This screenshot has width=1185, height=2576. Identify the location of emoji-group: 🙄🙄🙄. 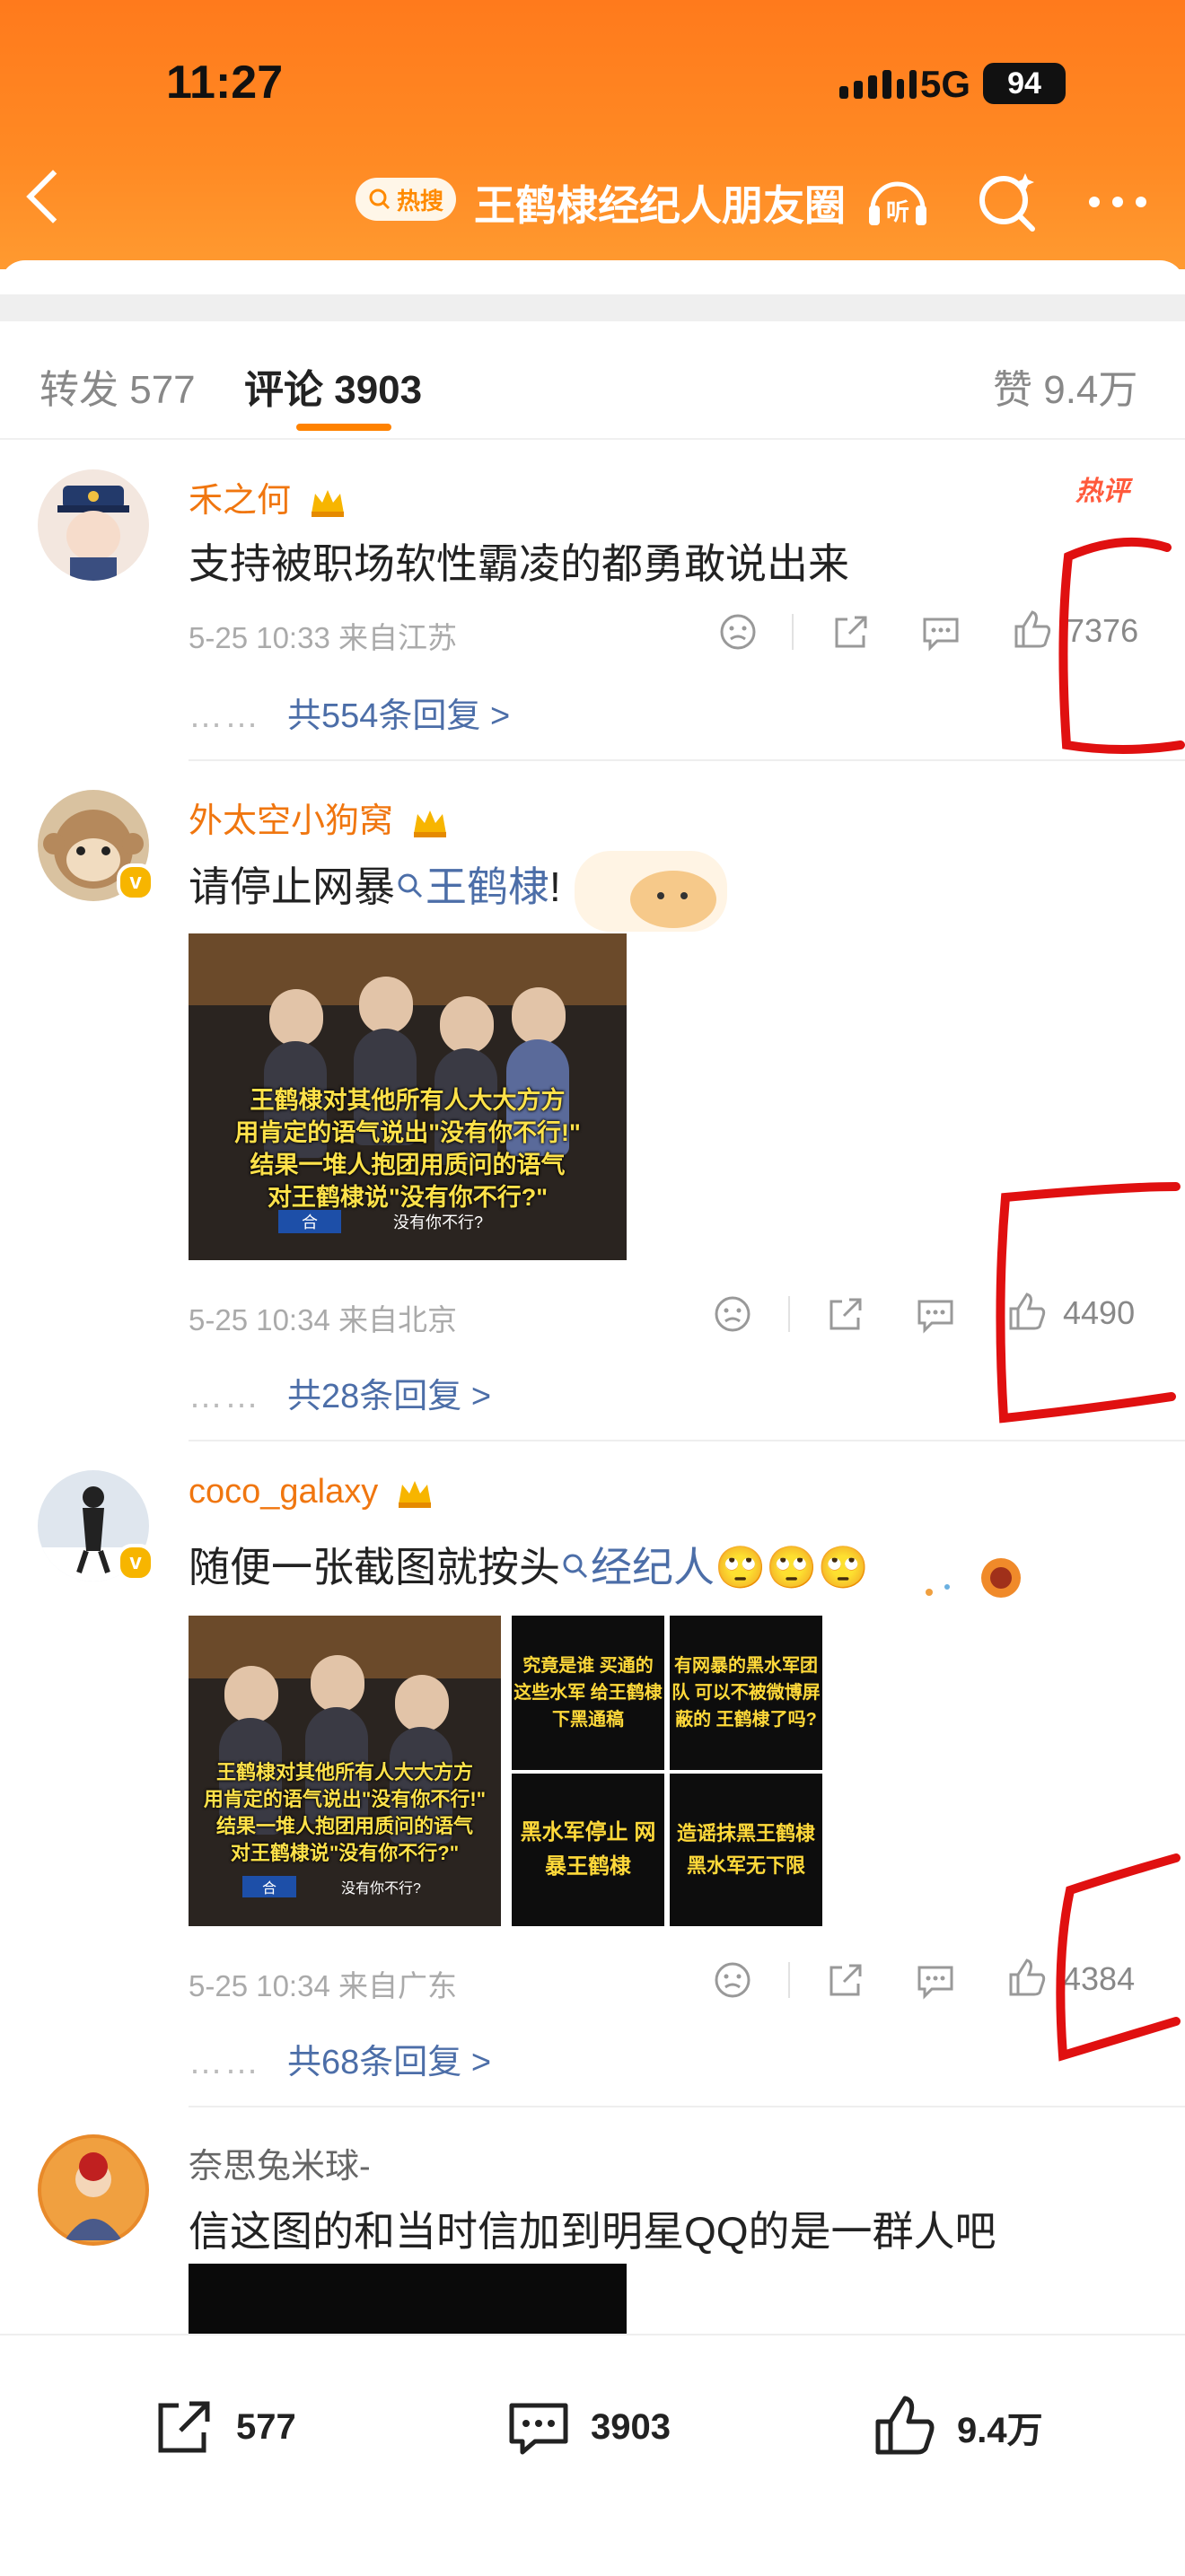
(792, 1567).